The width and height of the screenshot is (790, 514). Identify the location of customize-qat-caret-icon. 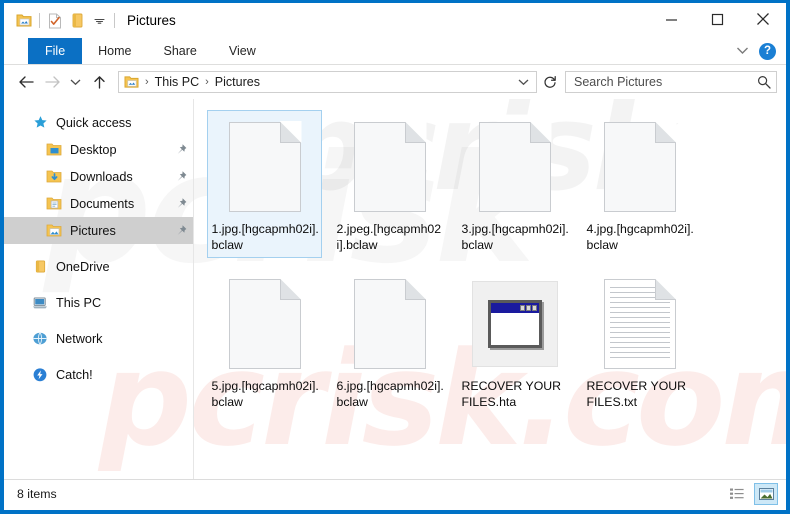
(99, 21).